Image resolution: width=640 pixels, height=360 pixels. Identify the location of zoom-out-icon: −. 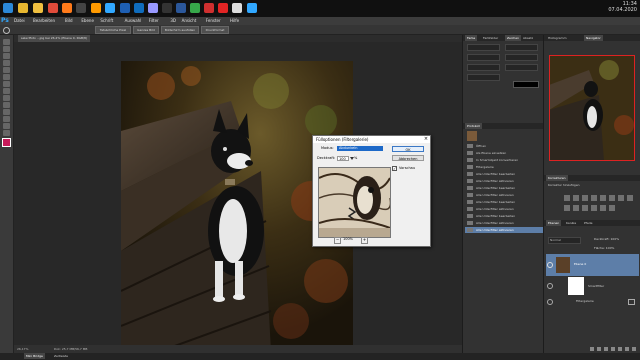
(337, 240).